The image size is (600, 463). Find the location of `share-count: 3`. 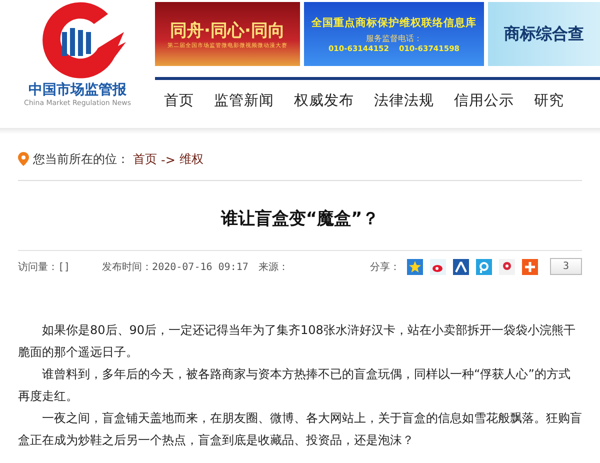

share-count: 3 is located at coordinates (566, 266).